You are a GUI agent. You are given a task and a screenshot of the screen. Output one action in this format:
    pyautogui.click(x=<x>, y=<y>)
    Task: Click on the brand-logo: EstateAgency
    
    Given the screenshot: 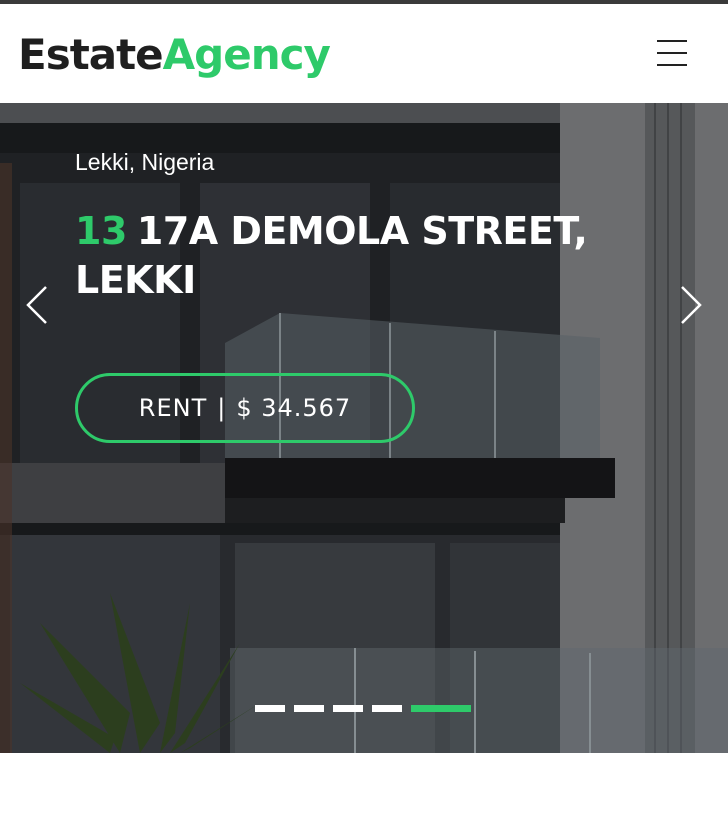 What is the action you would take?
    pyautogui.click(x=174, y=55)
    